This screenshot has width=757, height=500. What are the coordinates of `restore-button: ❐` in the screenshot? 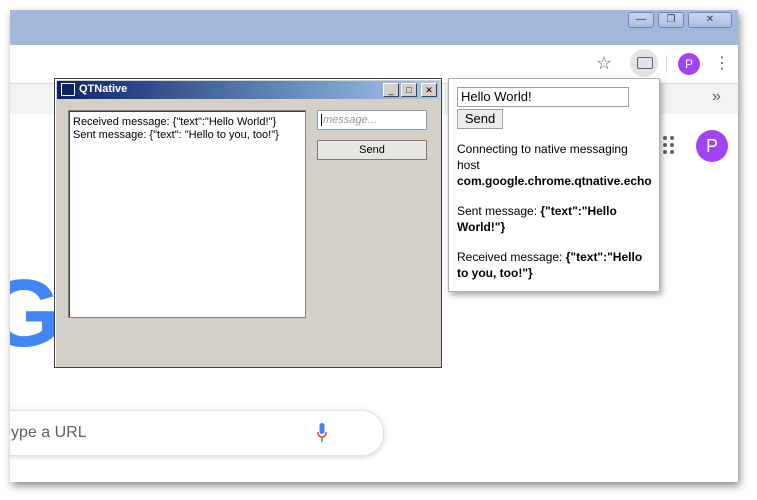 It's located at (671, 20).